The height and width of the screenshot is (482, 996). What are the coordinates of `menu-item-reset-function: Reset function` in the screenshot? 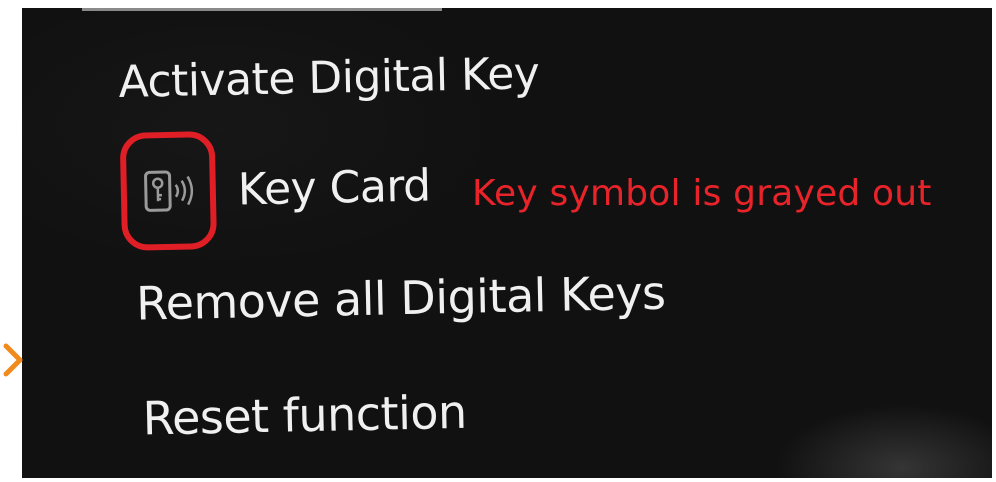 It's located at (304, 415).